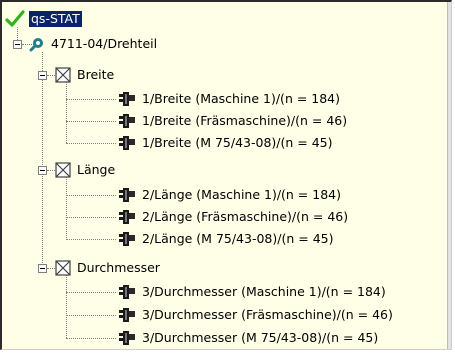 This screenshot has height=353, width=455. I want to click on tree-node-dataset: 2/Länge (M 75/43-08)/(n = 45), so click(226, 239).